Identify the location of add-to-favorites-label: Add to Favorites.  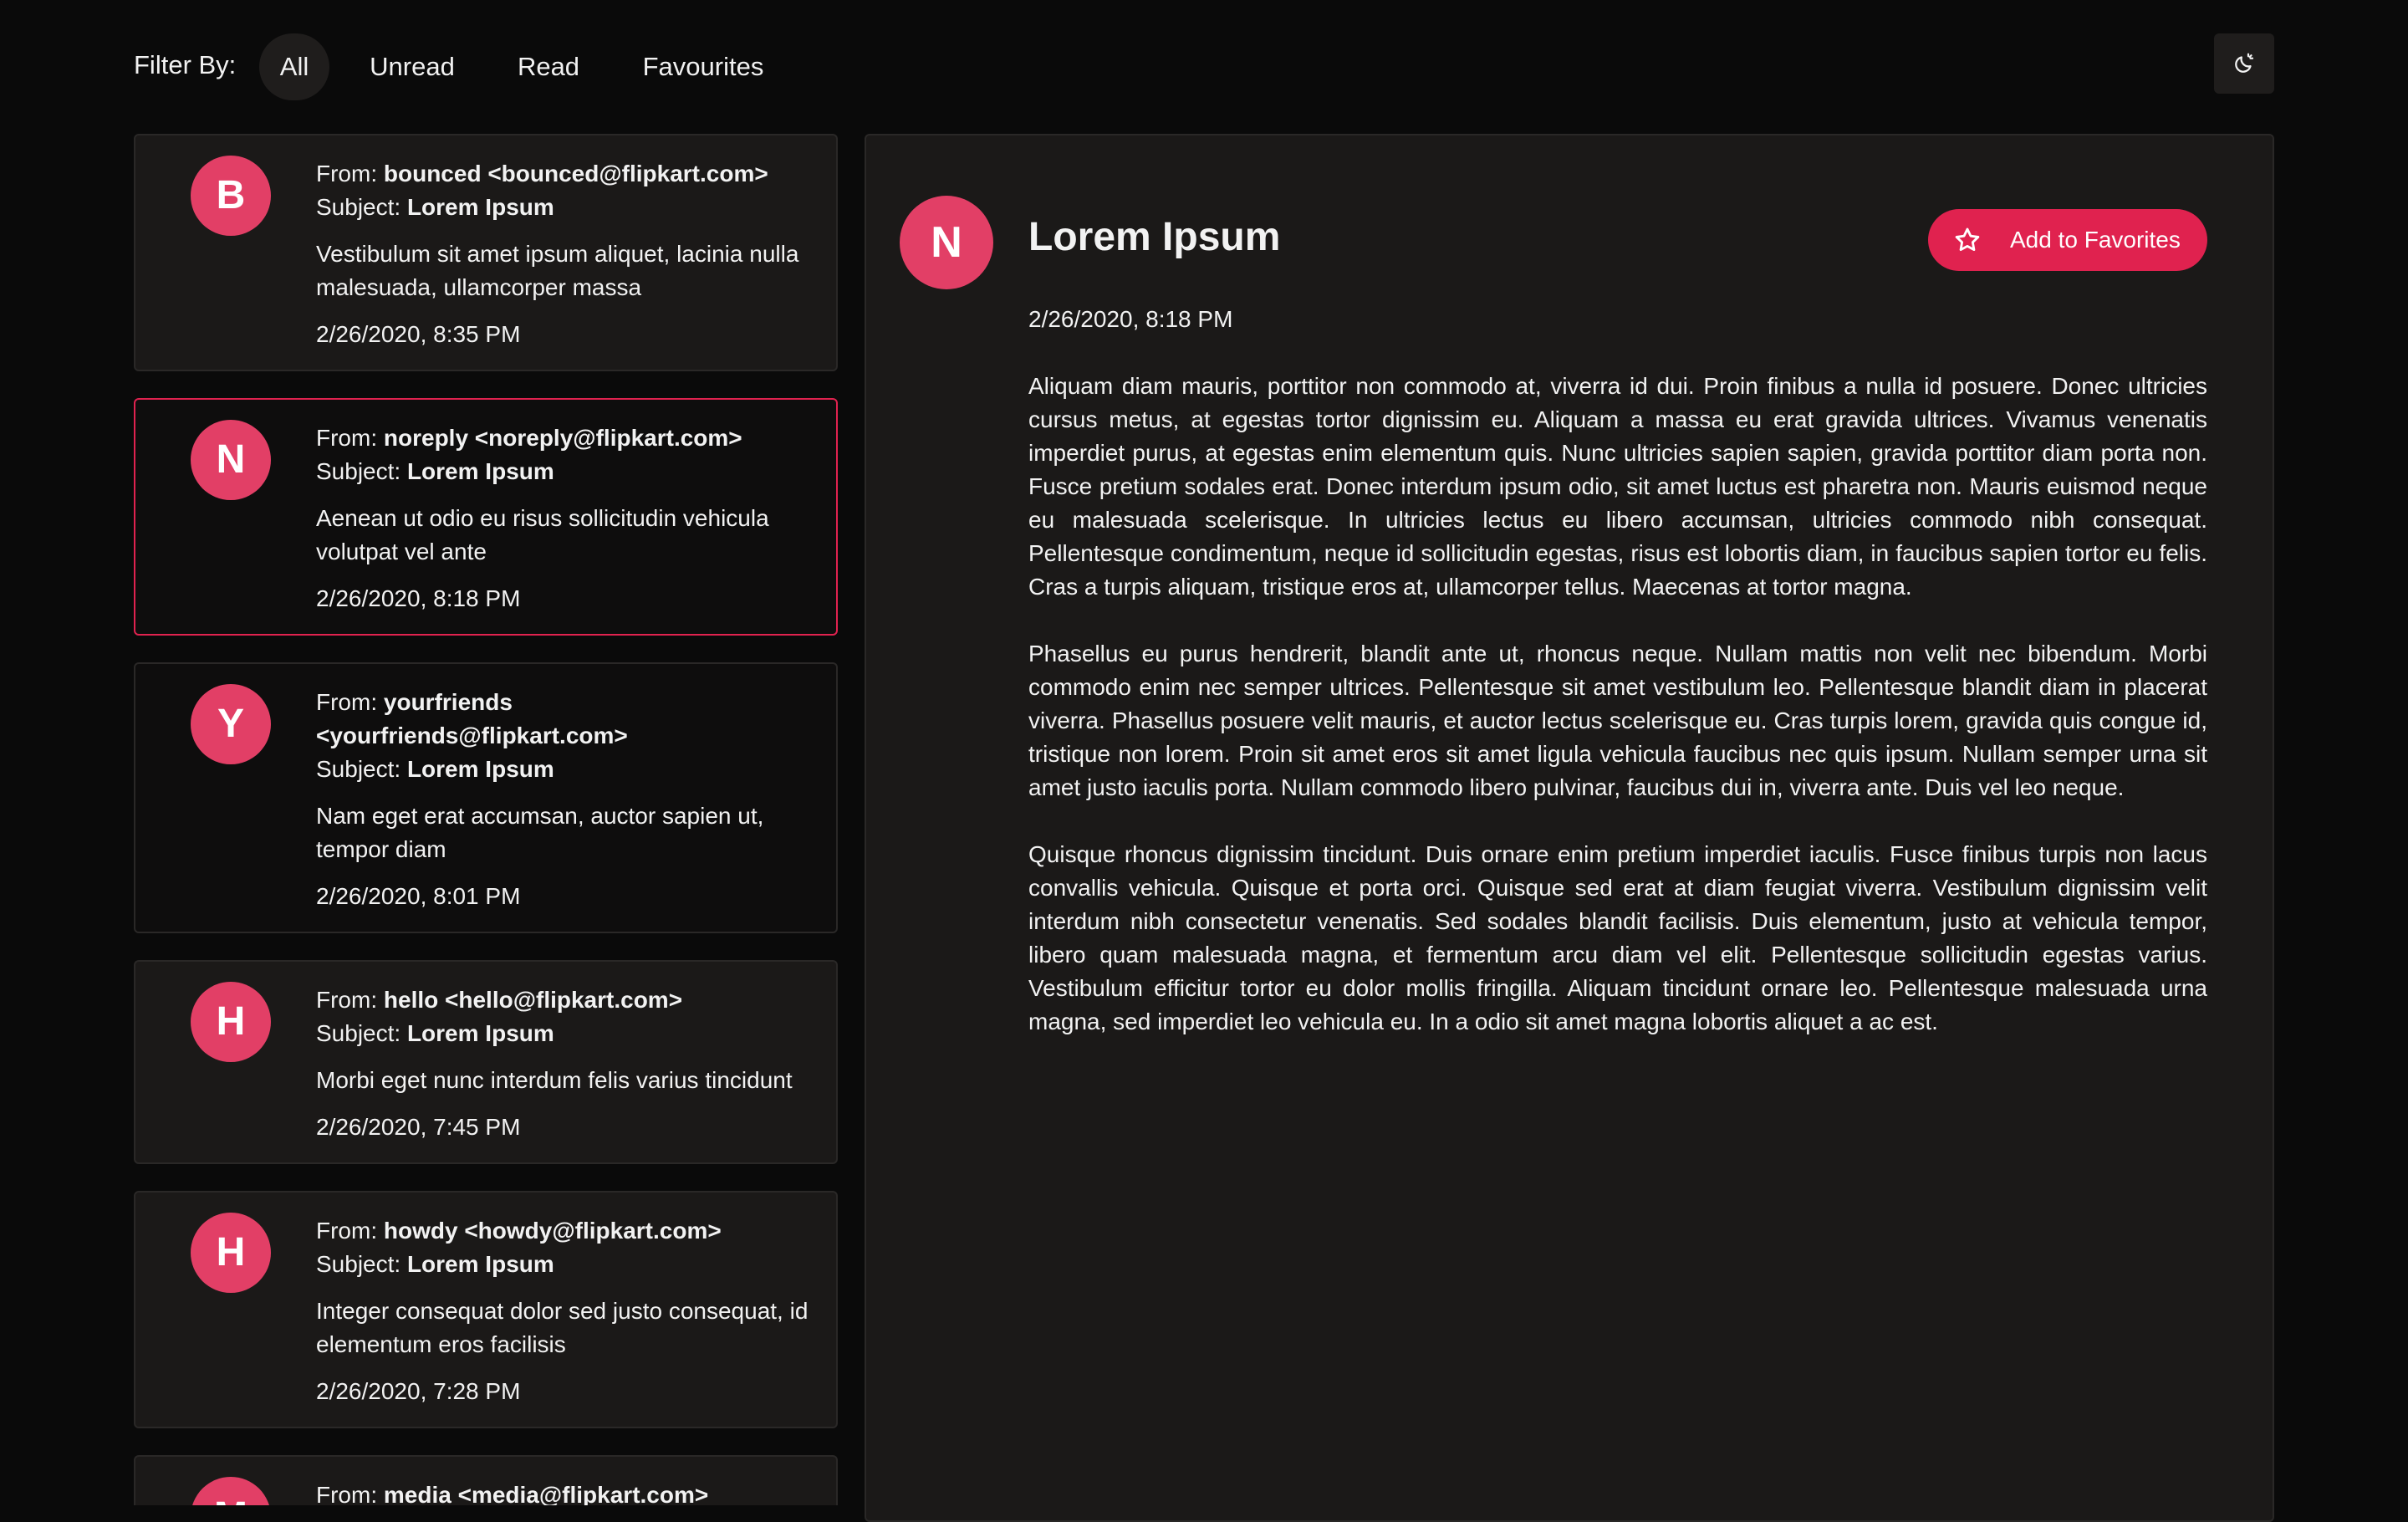
(2095, 240).